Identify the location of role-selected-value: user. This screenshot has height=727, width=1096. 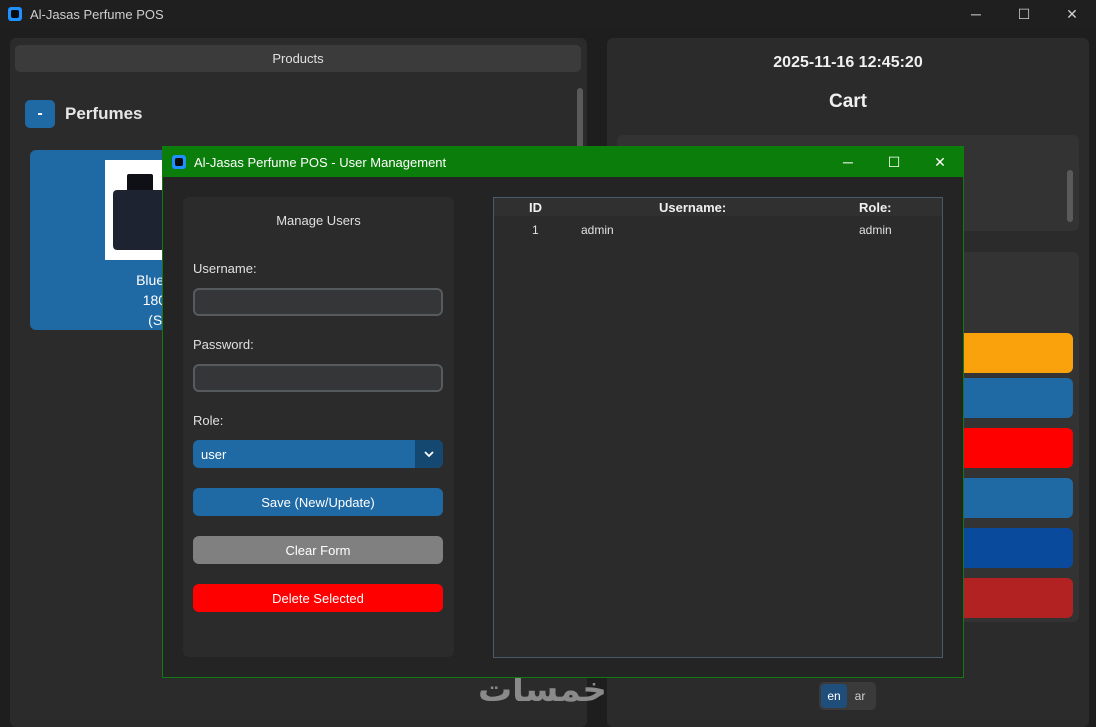
(214, 454).